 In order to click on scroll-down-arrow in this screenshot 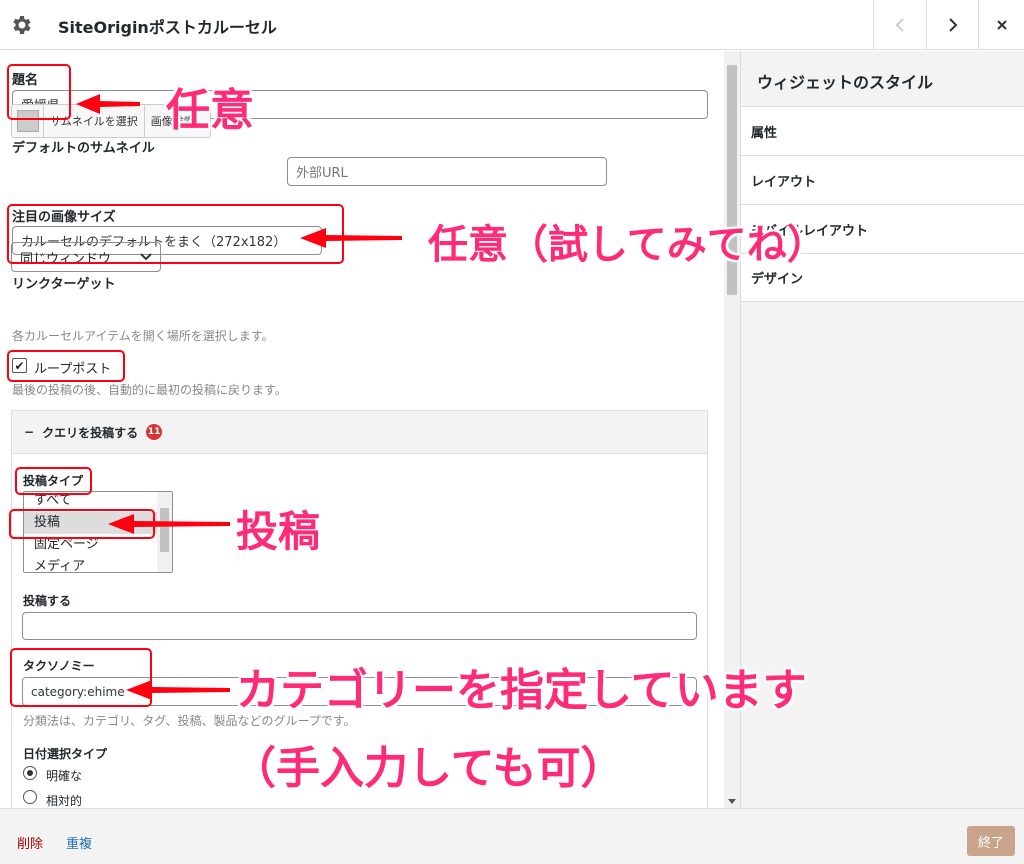, I will do `click(732, 801)`.